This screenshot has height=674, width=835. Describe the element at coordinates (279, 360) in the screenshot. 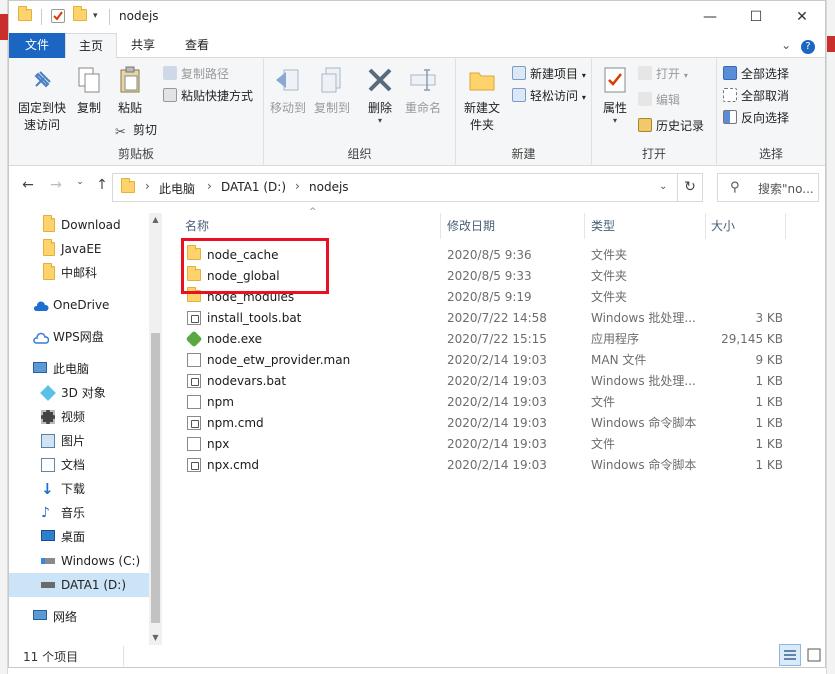

I see `file-name: node_etw_provider.man` at that location.